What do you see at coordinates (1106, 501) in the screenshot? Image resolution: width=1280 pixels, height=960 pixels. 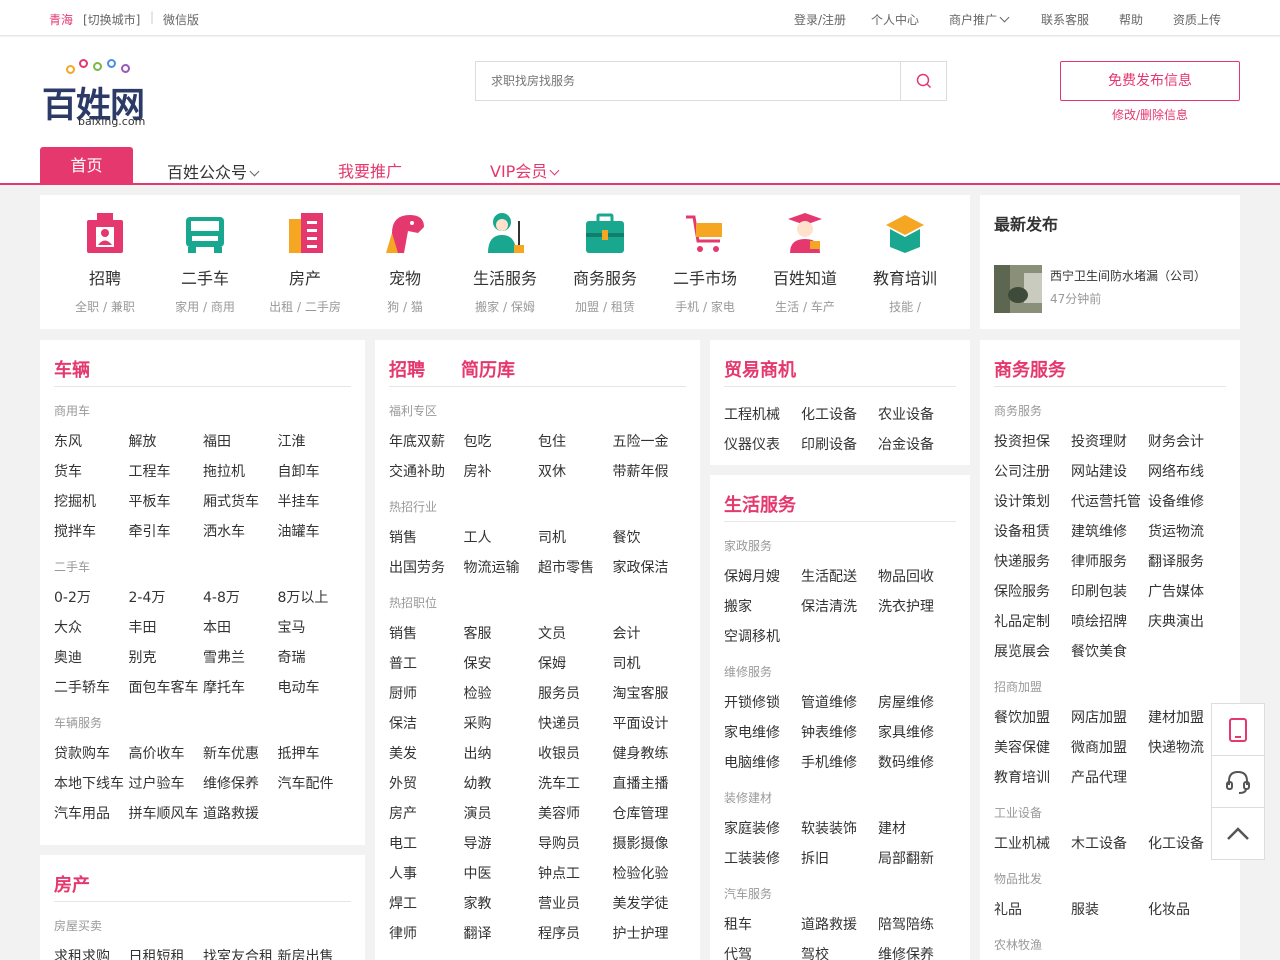 I see `category-link: 代运营托管` at bounding box center [1106, 501].